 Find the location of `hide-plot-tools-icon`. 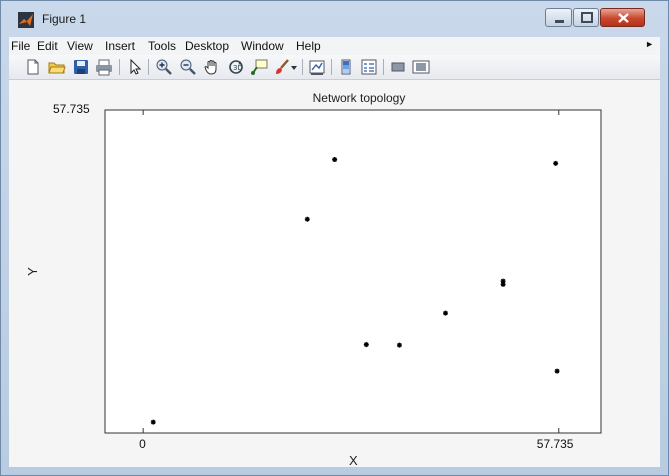

hide-plot-tools-icon is located at coordinates (398, 67).